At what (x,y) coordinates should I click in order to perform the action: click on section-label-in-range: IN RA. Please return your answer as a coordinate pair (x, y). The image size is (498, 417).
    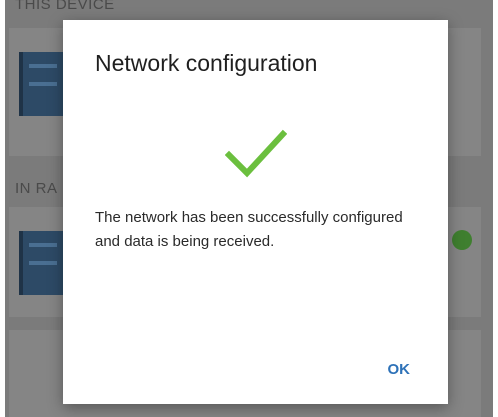
    Looking at the image, I should click on (36, 188).